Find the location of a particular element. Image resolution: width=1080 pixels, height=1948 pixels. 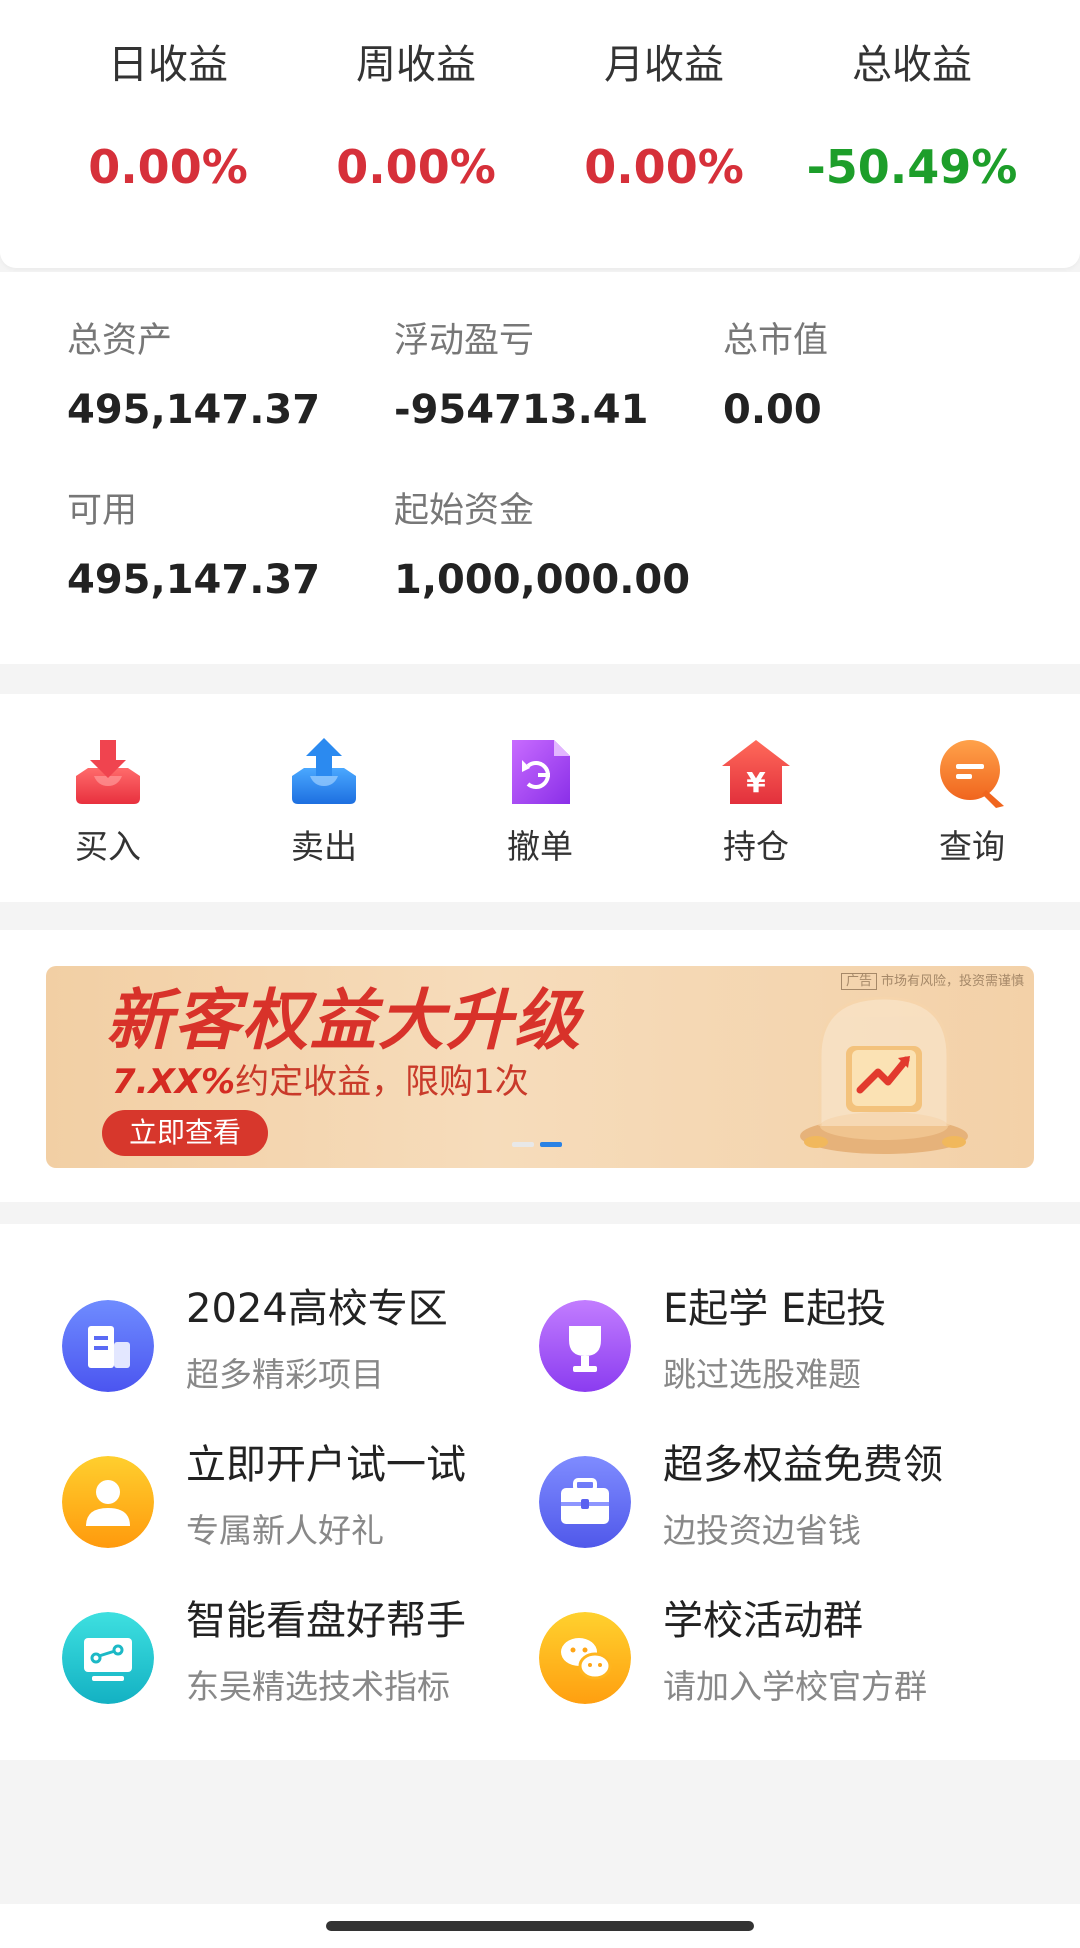

total-assets-label: 总资产 is located at coordinates (120, 341).